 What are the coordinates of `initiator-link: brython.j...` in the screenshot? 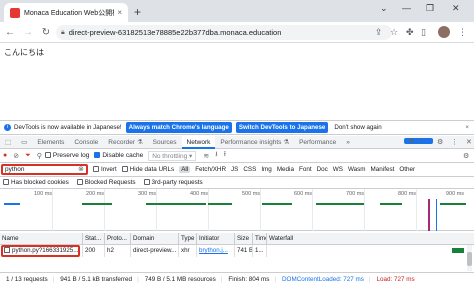 It's located at (215, 251).